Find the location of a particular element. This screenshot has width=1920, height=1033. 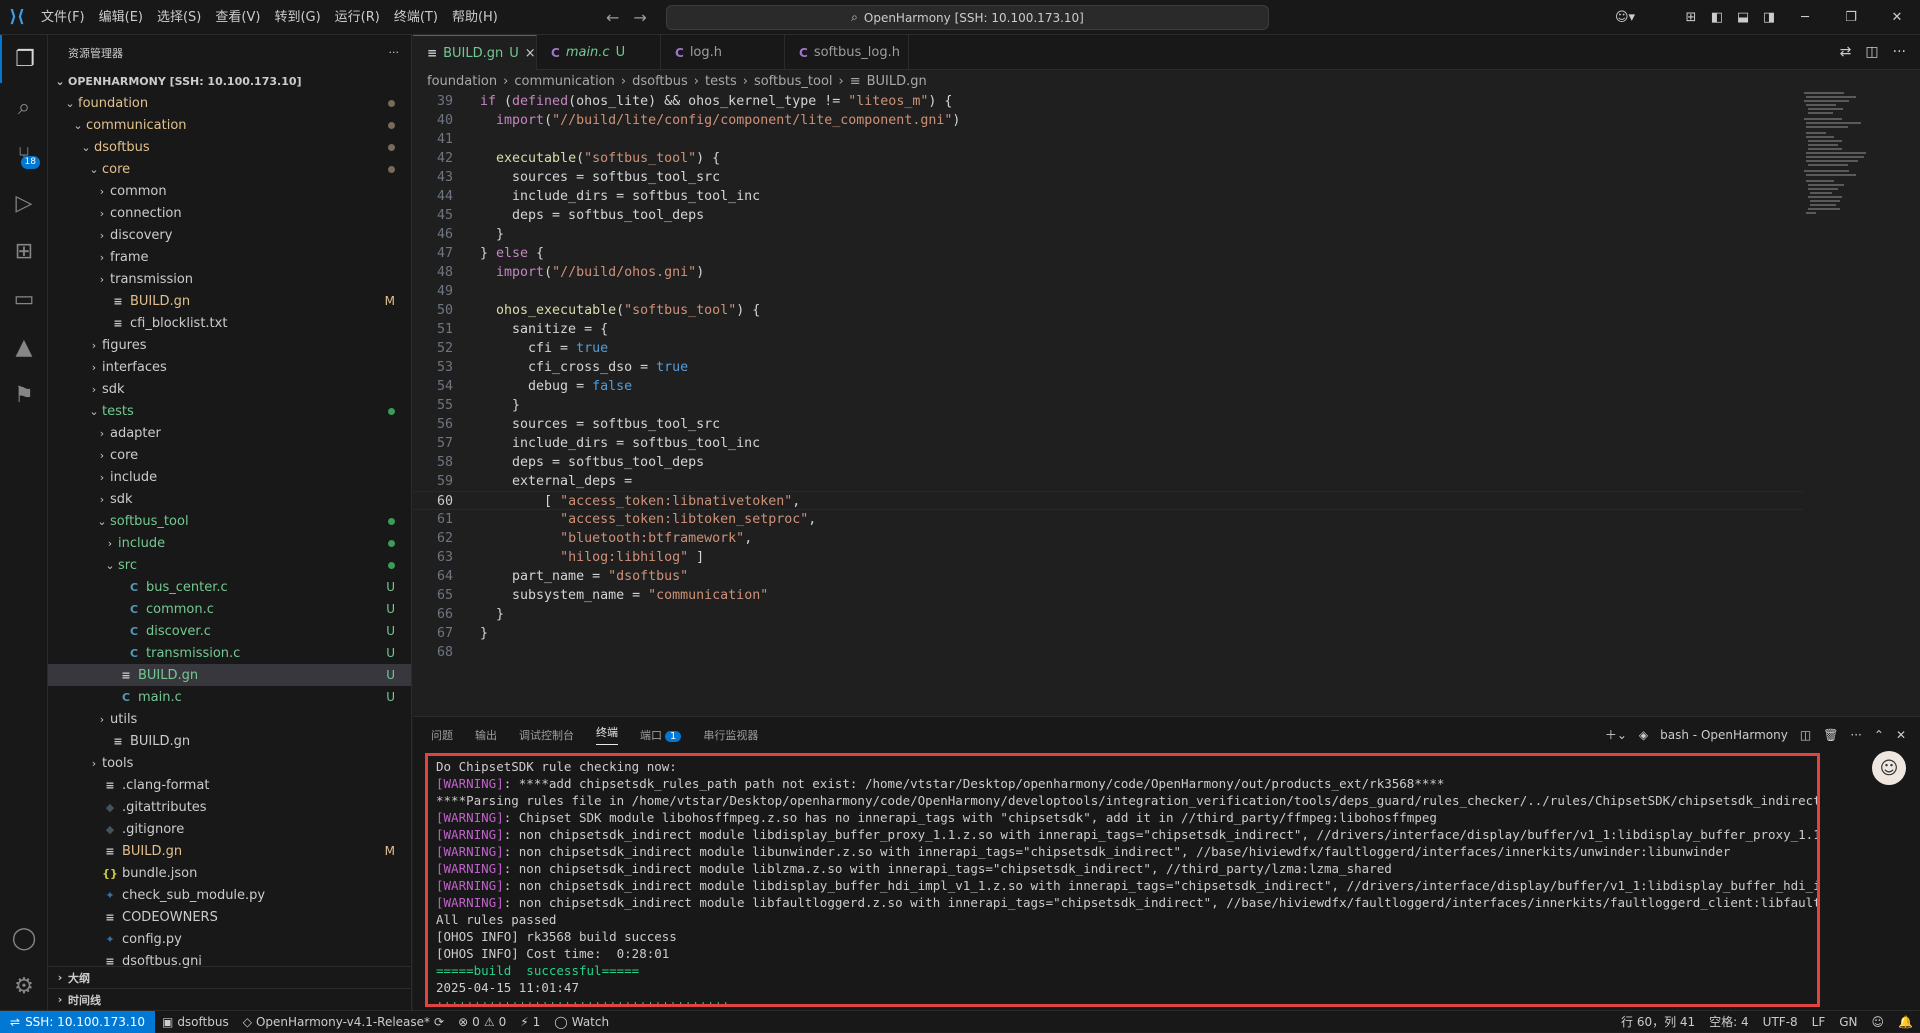

menu-item: 选择(S) is located at coordinates (179, 17).